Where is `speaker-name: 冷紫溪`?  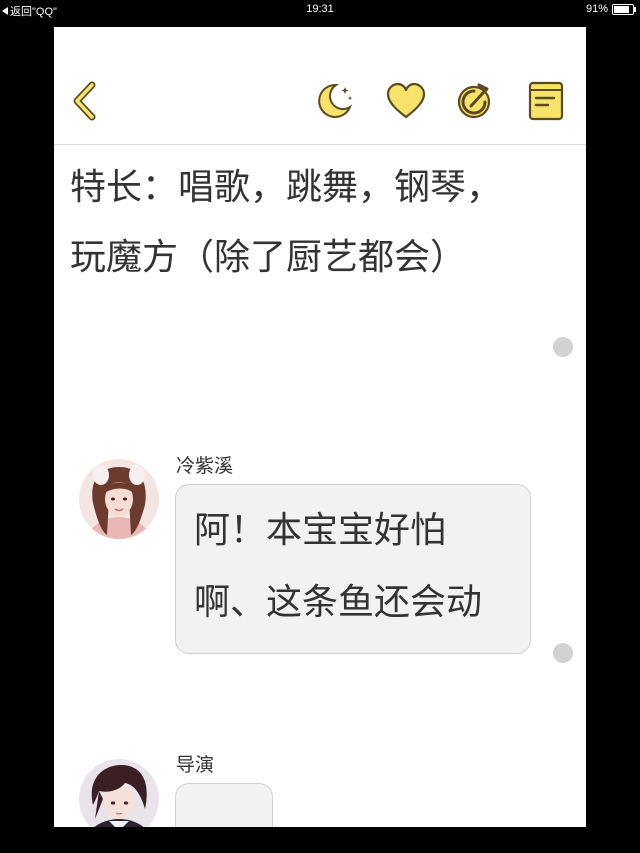 speaker-name: 冷紫溪 is located at coordinates (205, 466).